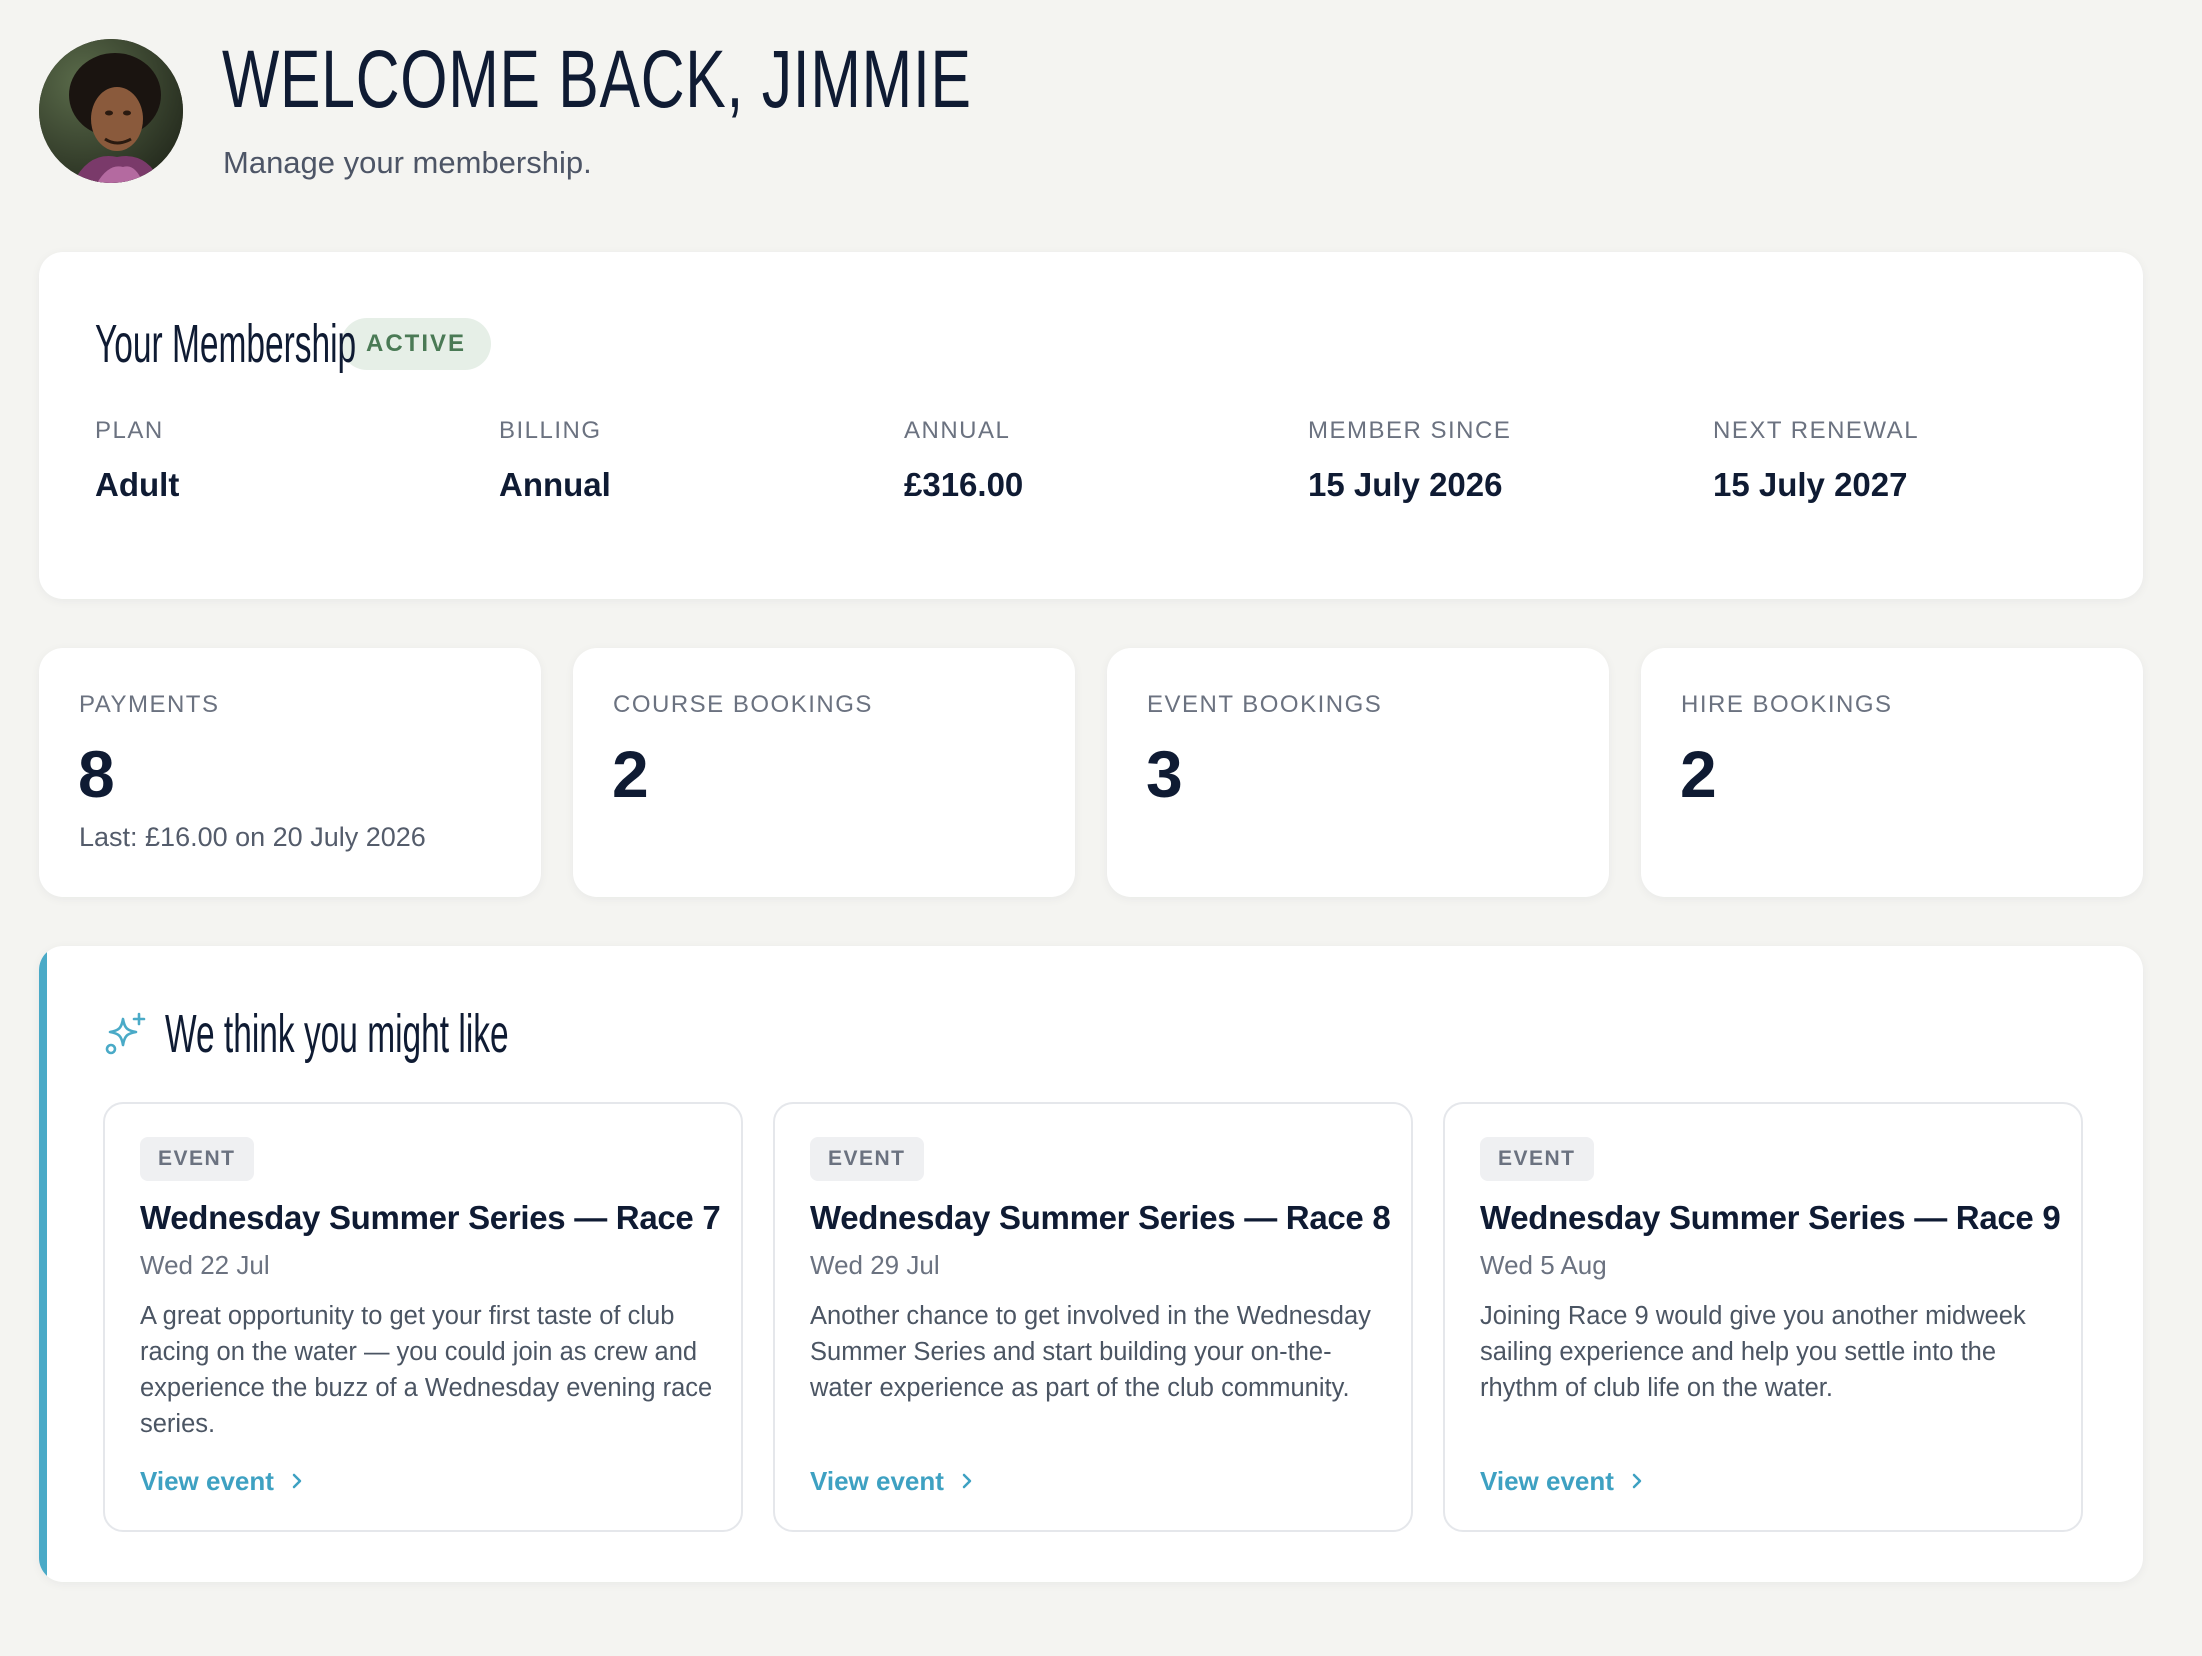 Image resolution: width=2202 pixels, height=1656 pixels. I want to click on recommendations-title: We think you might like, so click(337, 1034).